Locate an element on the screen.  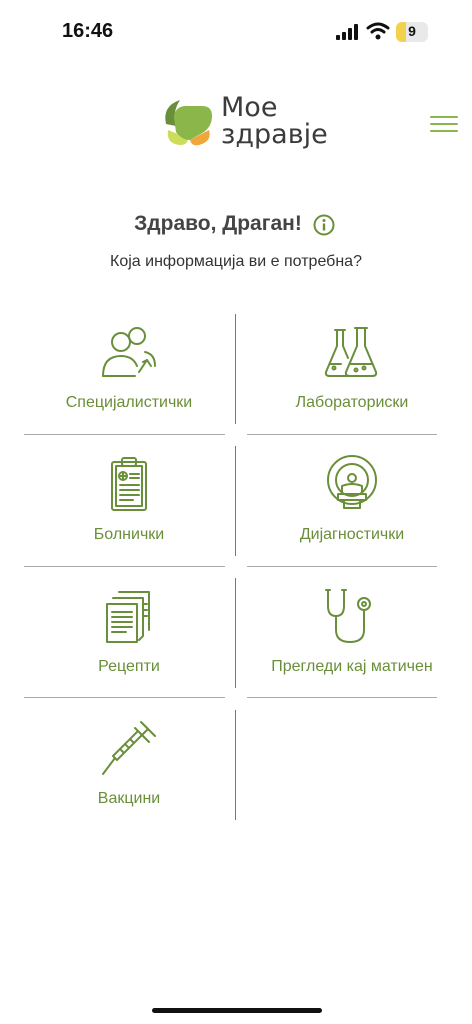
hamburger-icon is located at coordinates (444, 117).